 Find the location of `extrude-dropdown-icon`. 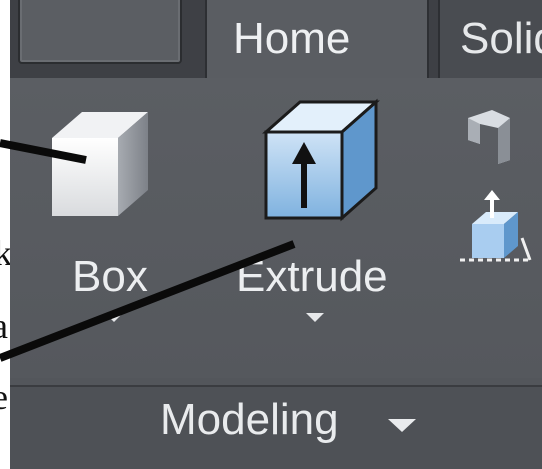

extrude-dropdown-icon is located at coordinates (315, 317).